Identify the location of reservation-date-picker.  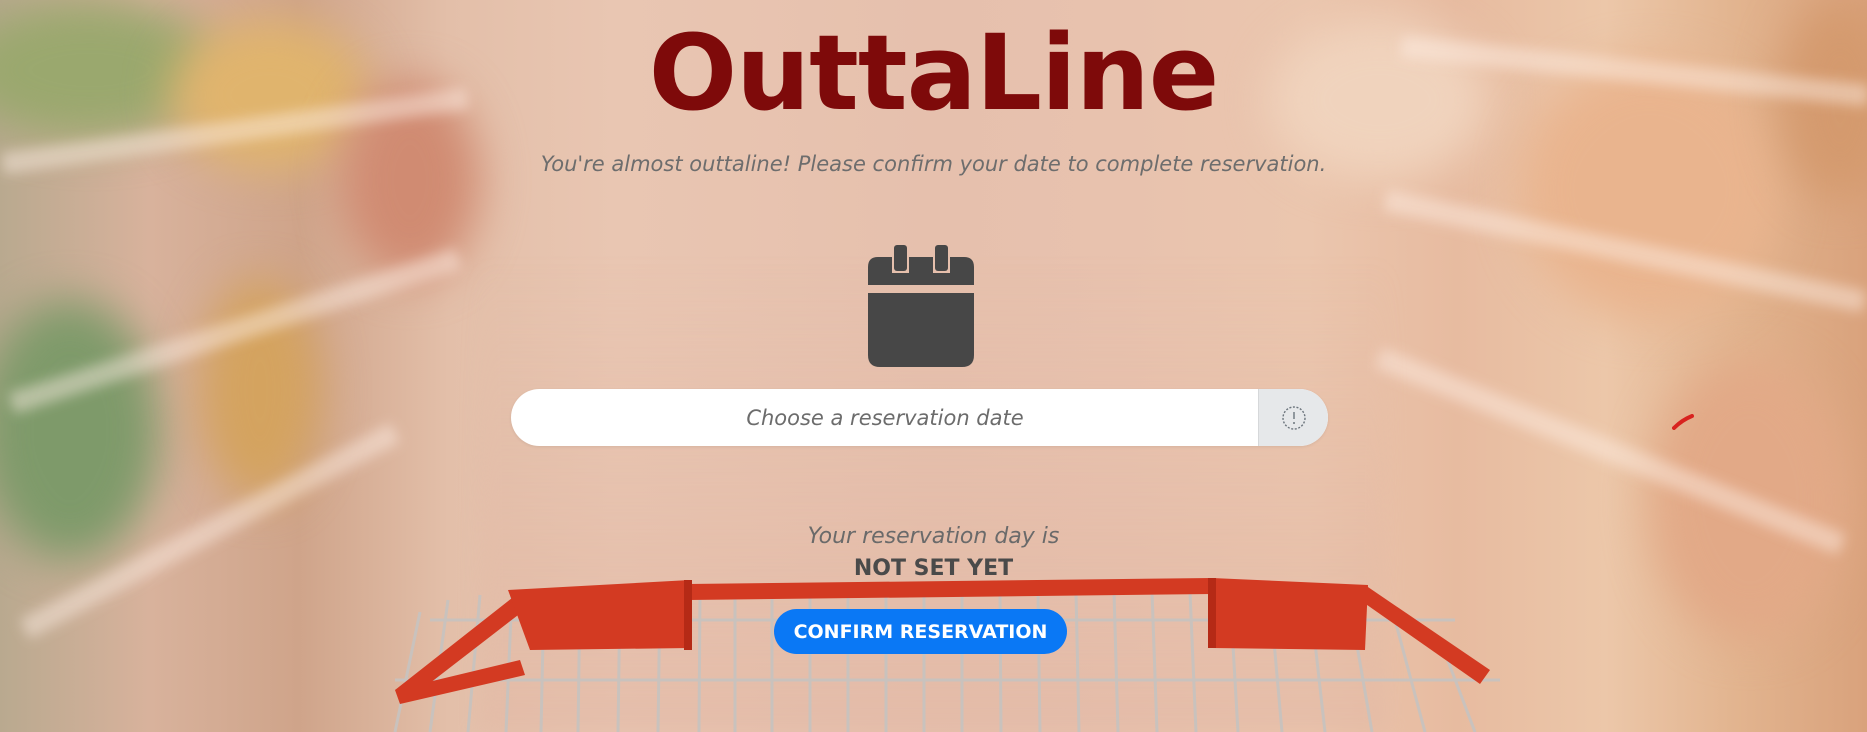
(919, 417).